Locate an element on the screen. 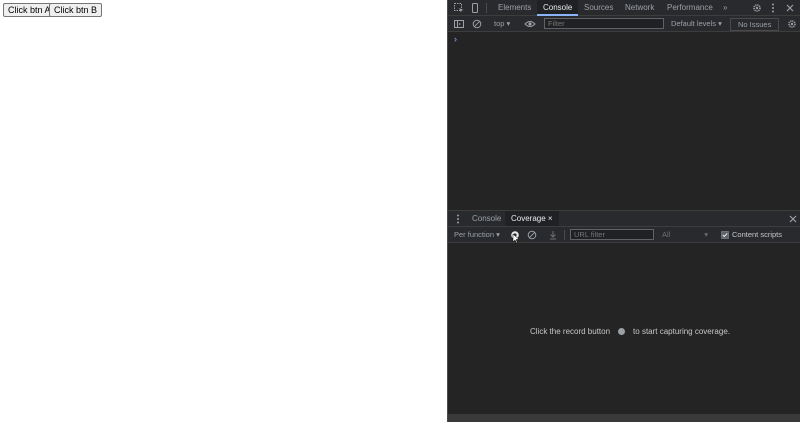 The image size is (800, 422). close-devtools-icon is located at coordinates (790, 8).